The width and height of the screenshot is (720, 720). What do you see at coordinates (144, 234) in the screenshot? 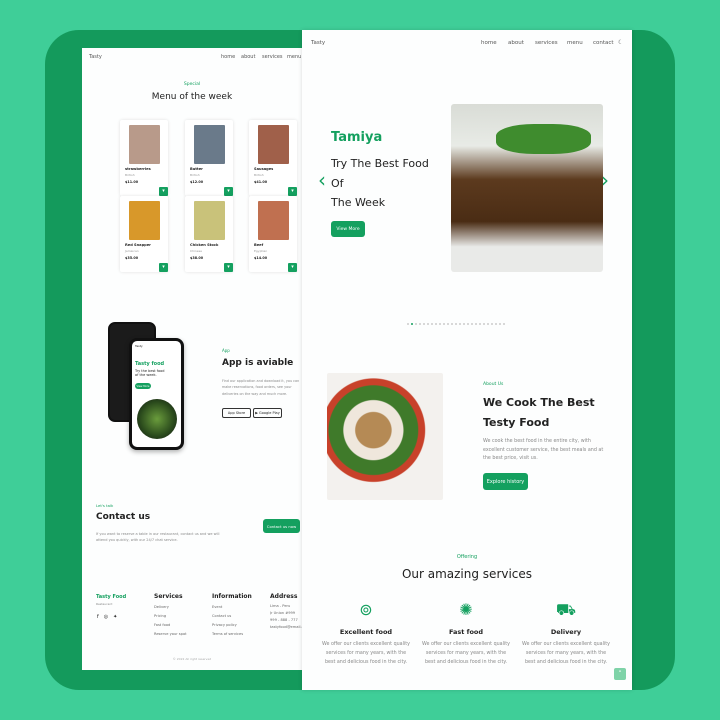
I see `menu-card: Red Snapper Jamaican $35.00 ▾` at bounding box center [144, 234].